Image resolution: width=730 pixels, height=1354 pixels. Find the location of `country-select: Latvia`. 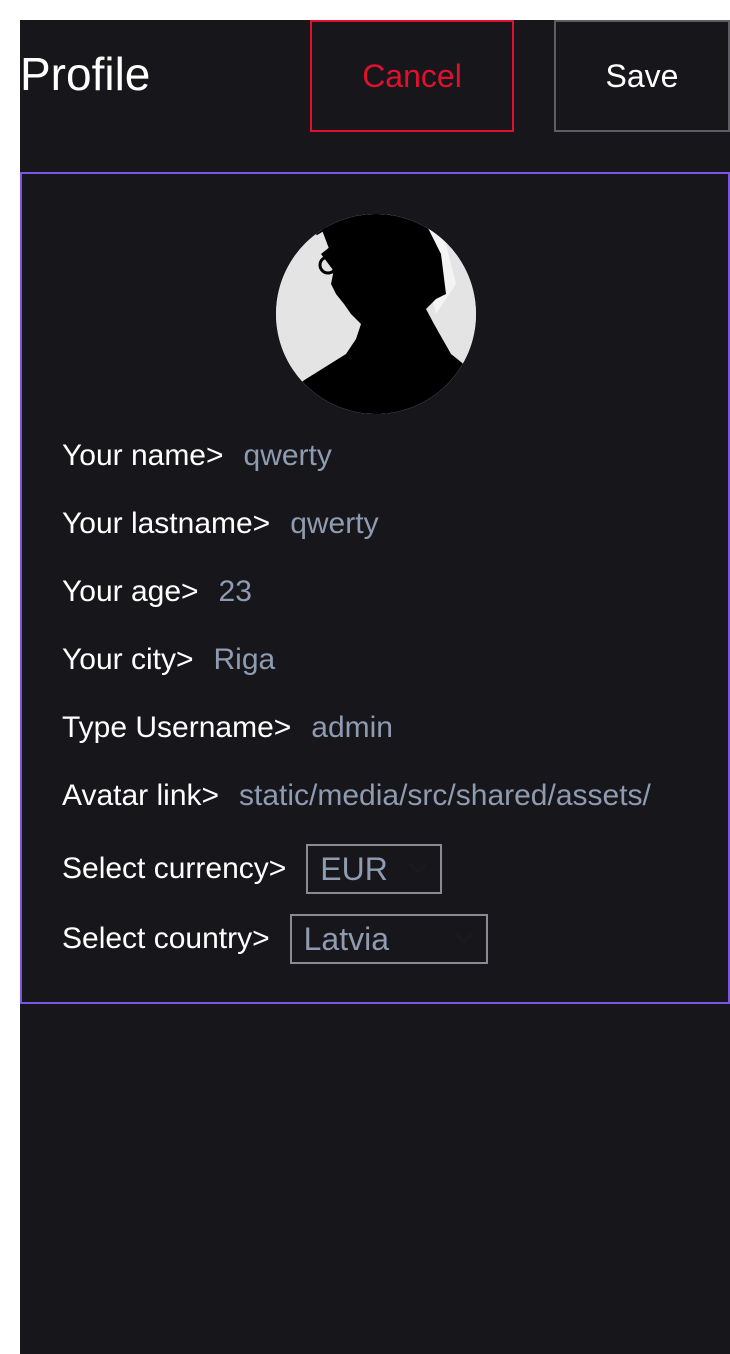

country-select: Latvia is located at coordinates (388, 939).